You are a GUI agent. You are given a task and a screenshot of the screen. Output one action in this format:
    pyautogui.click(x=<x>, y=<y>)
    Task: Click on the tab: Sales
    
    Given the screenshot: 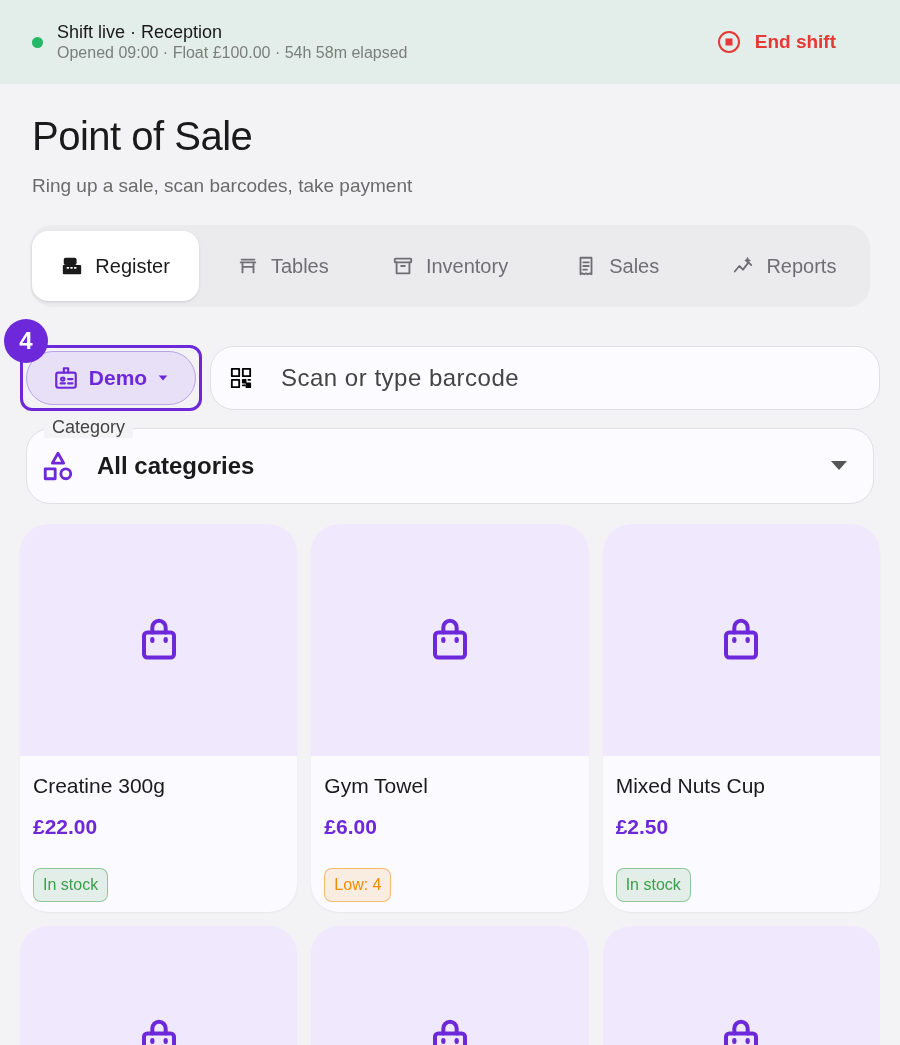 What is the action you would take?
    pyautogui.click(x=617, y=265)
    